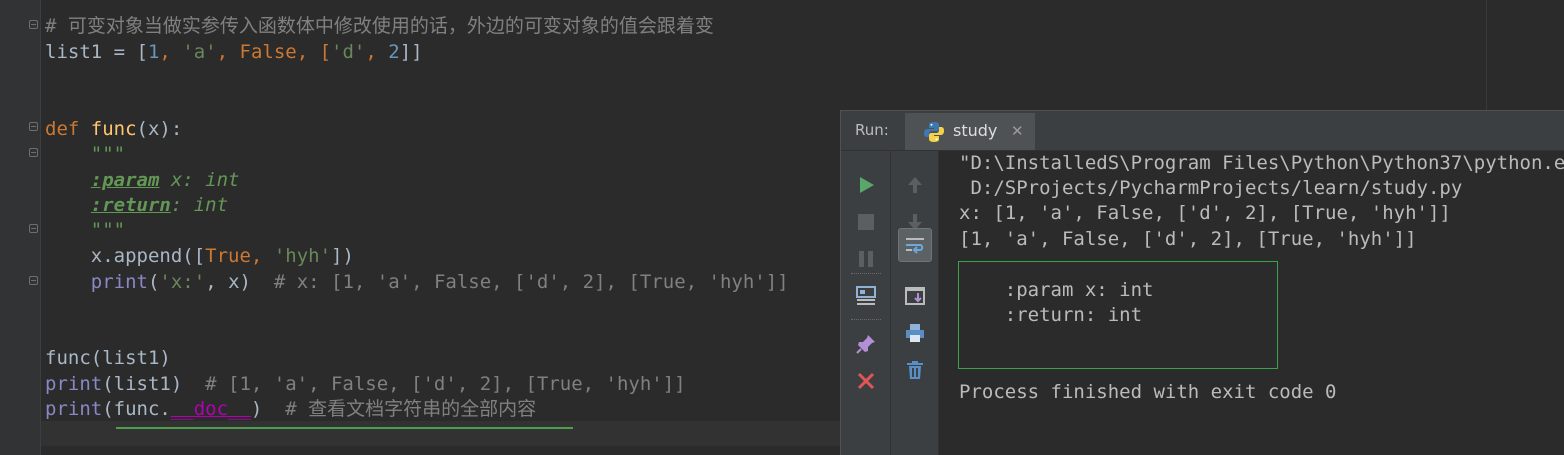 This screenshot has width=1564, height=455. What do you see at coordinates (975, 130) in the screenshot?
I see `run-tab-label: study` at bounding box center [975, 130].